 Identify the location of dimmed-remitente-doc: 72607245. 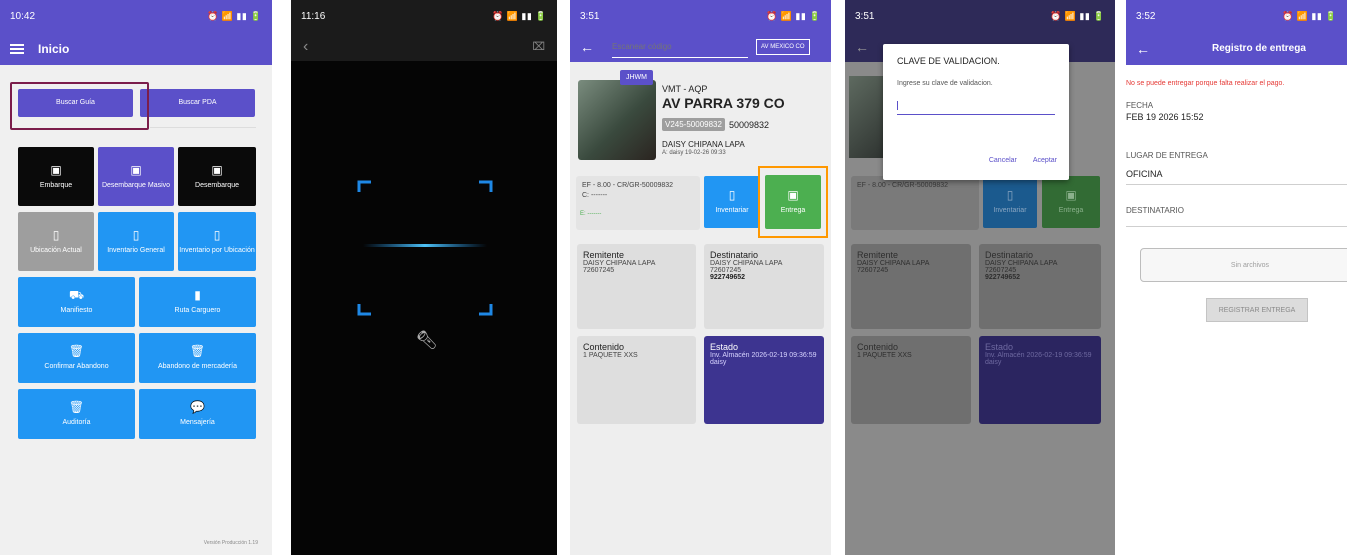
(873, 270).